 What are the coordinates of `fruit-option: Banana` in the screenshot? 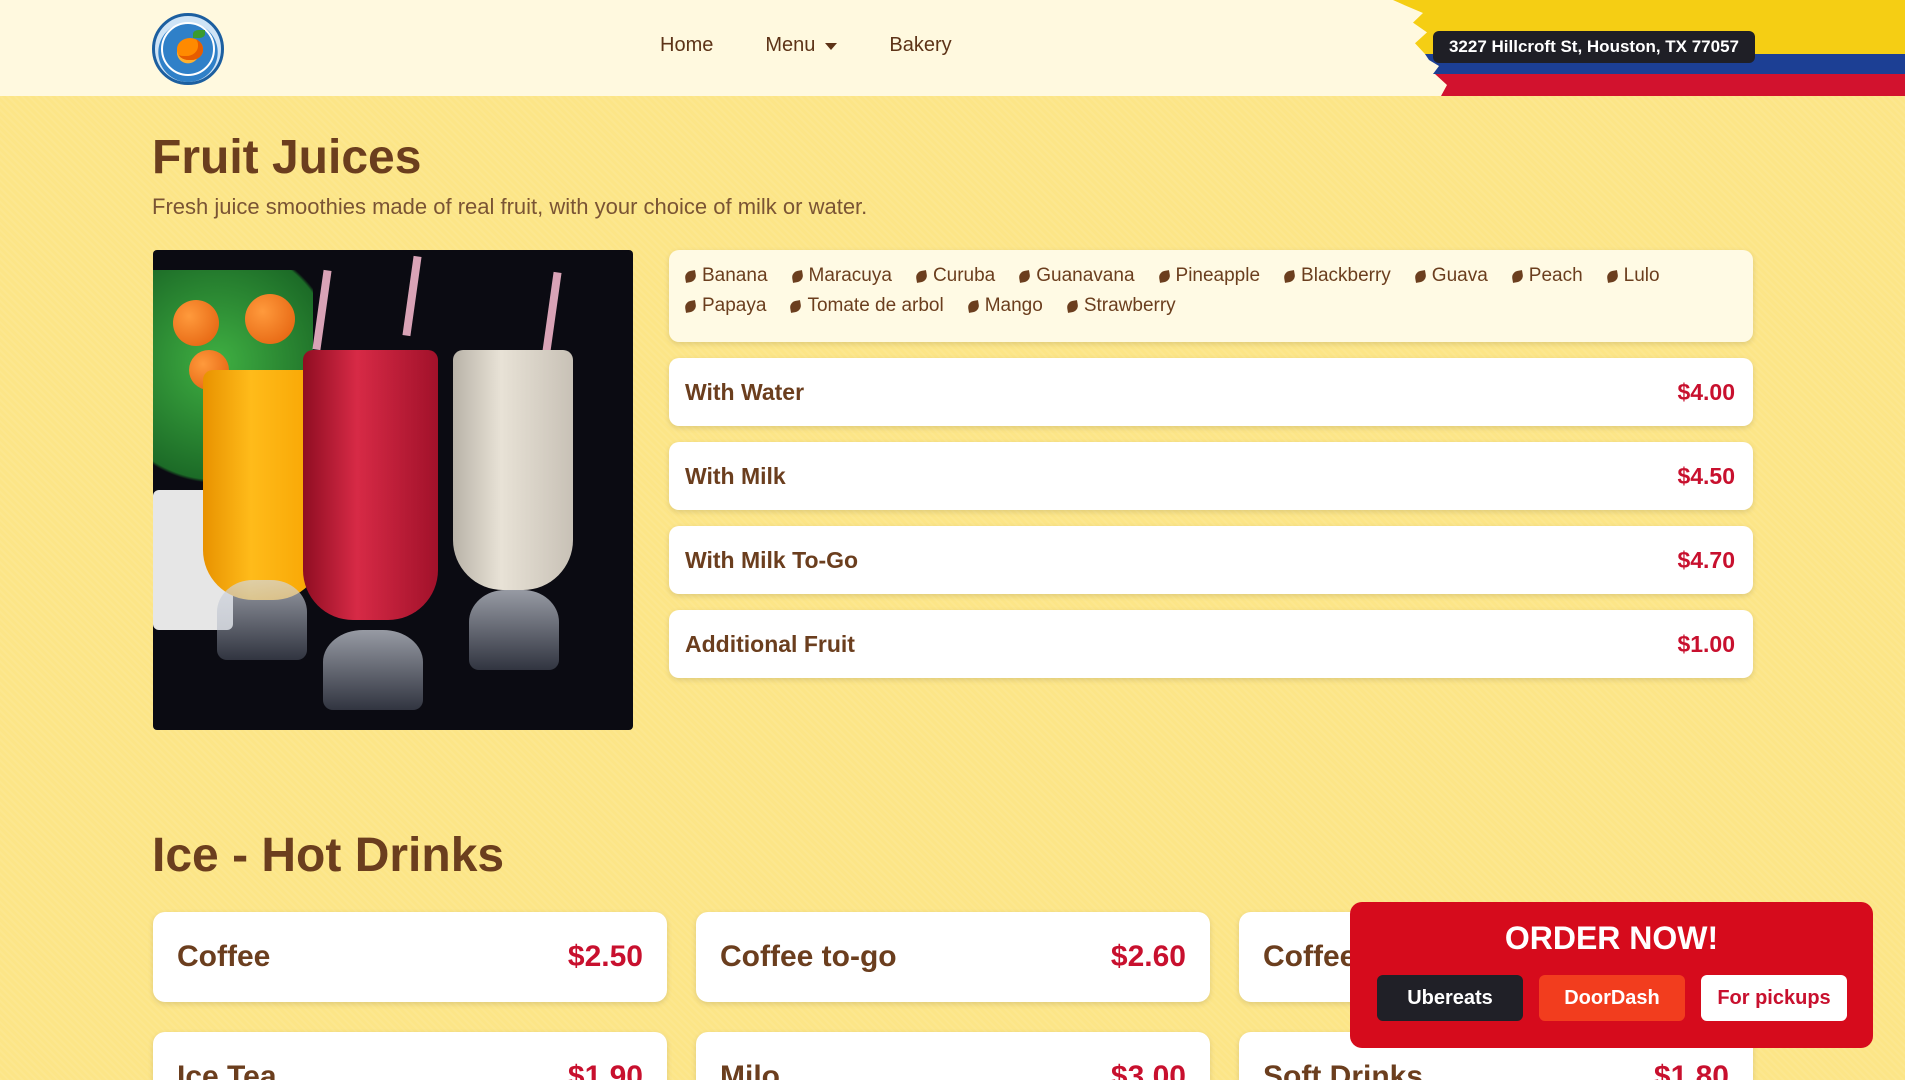 It's located at (726, 276).